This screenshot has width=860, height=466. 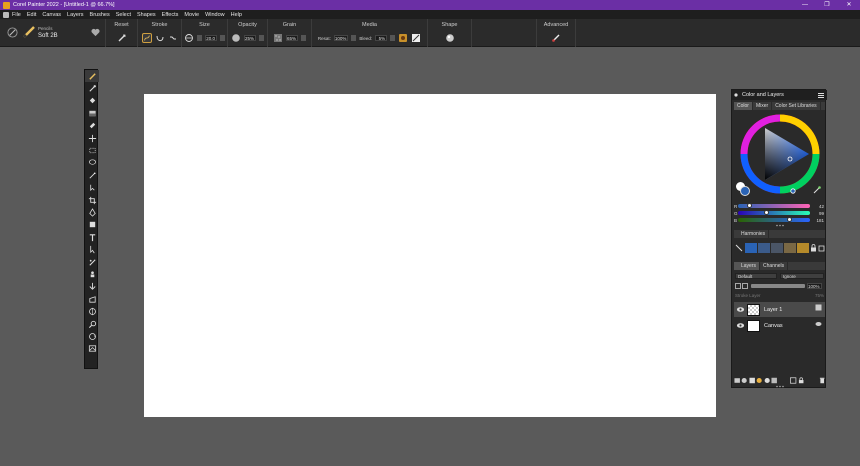 I want to click on menu-select: Select, so click(x=123, y=15).